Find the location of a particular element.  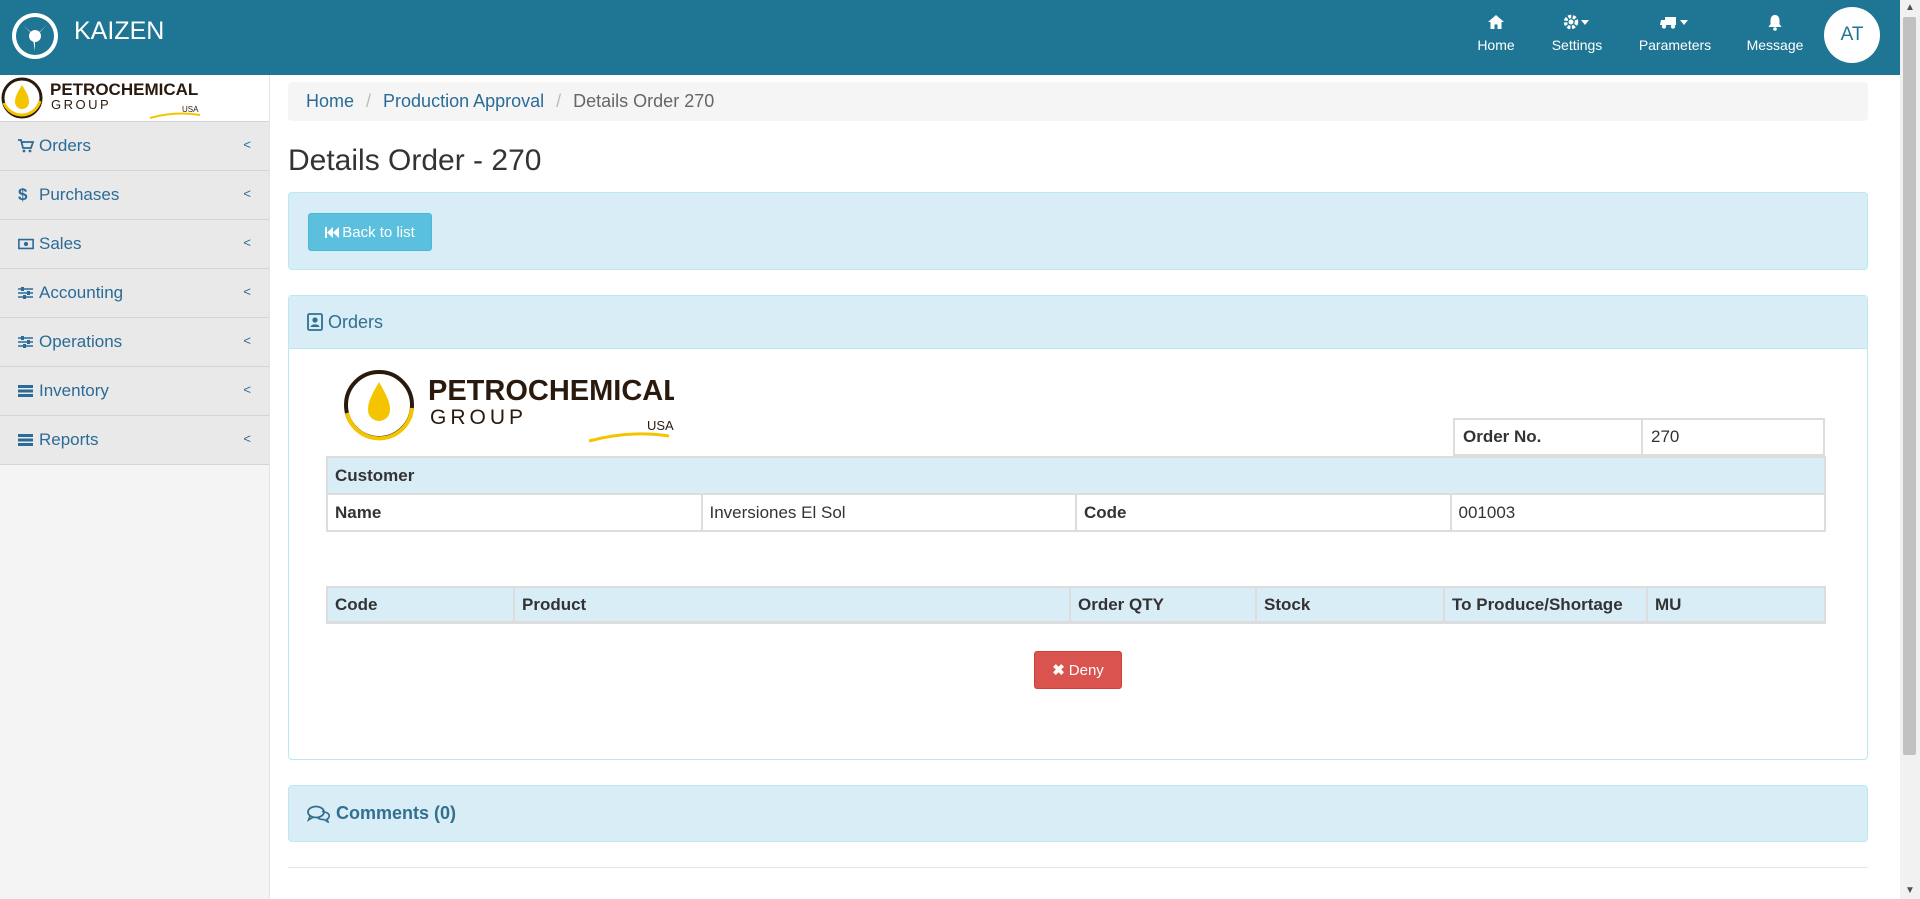

deny-button: ✖ Deny is located at coordinates (1078, 670).